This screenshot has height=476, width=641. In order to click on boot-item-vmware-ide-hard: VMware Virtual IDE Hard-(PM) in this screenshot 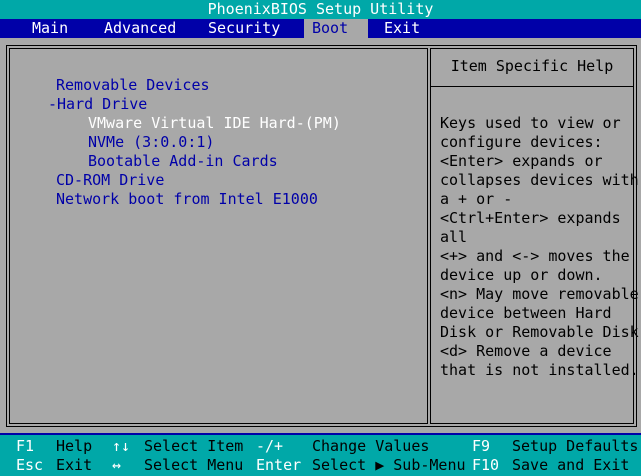, I will do `click(214, 123)`.